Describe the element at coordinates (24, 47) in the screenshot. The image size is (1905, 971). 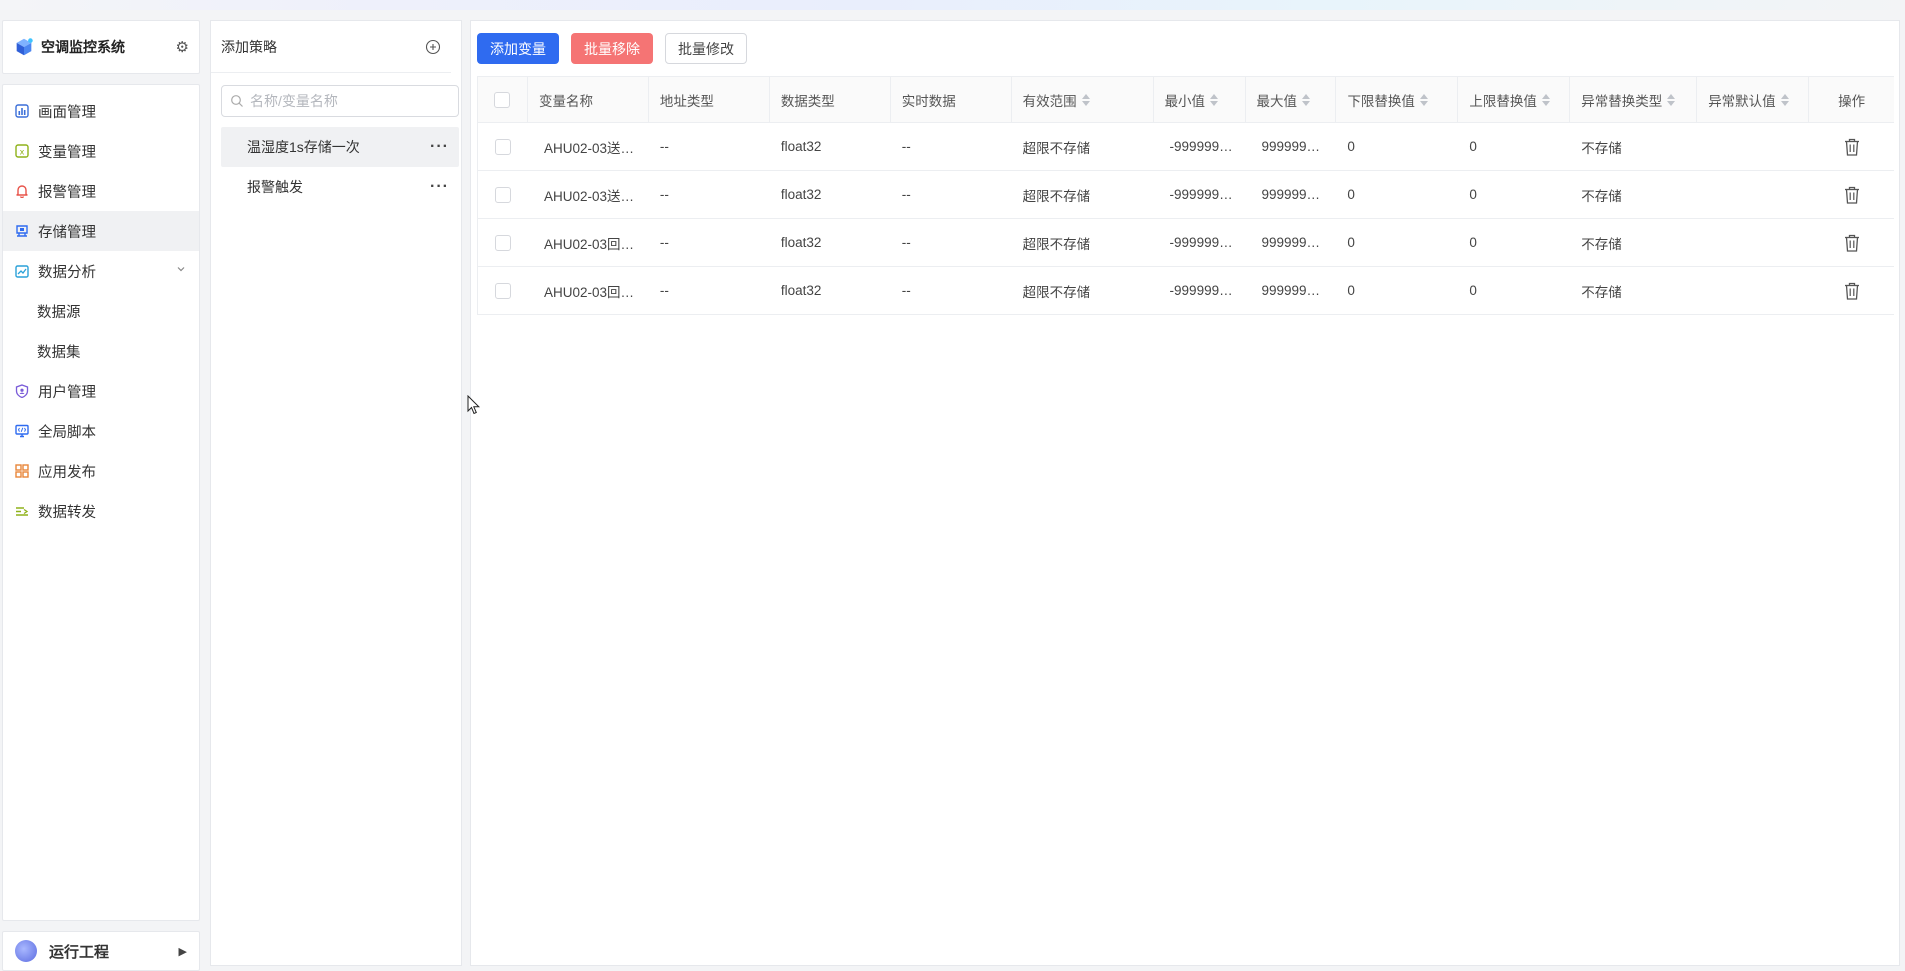
I see `cube-logo-icon` at that location.